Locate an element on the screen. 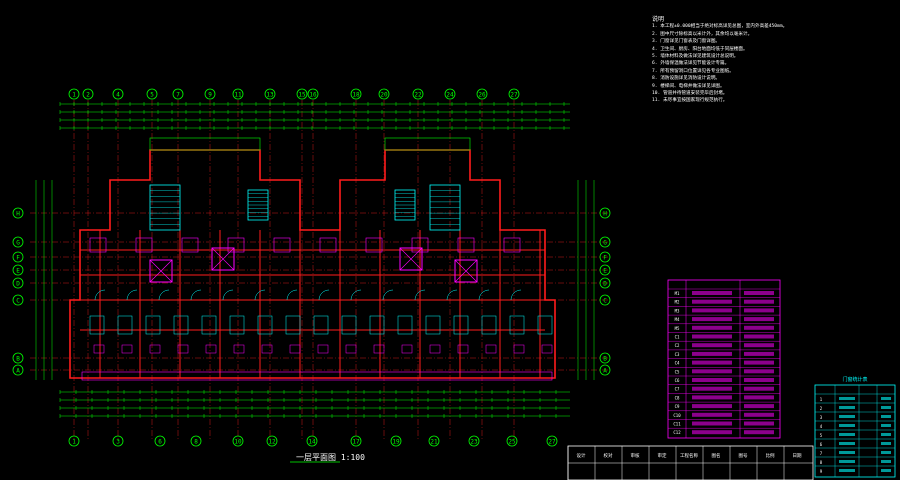 The height and width of the screenshot is (480, 900). axis-label: 13 is located at coordinates (270, 95).